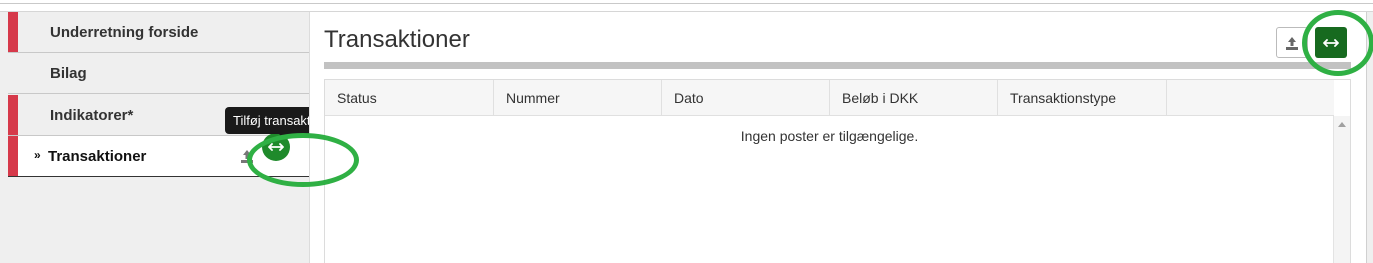 The width and height of the screenshot is (1373, 263). What do you see at coordinates (837, 65) in the screenshot?
I see `title-divider` at bounding box center [837, 65].